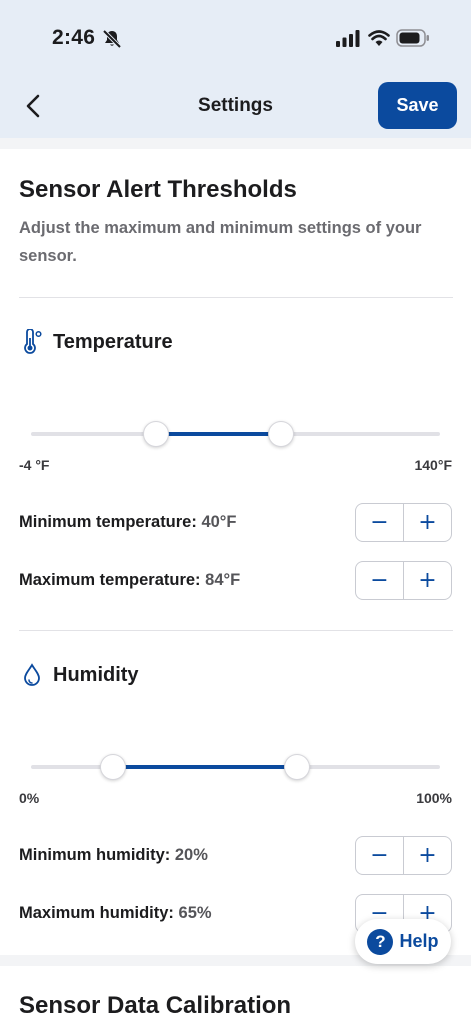 The image size is (471, 1024). I want to click on humidity-range-max-label: 100%, so click(434, 798).